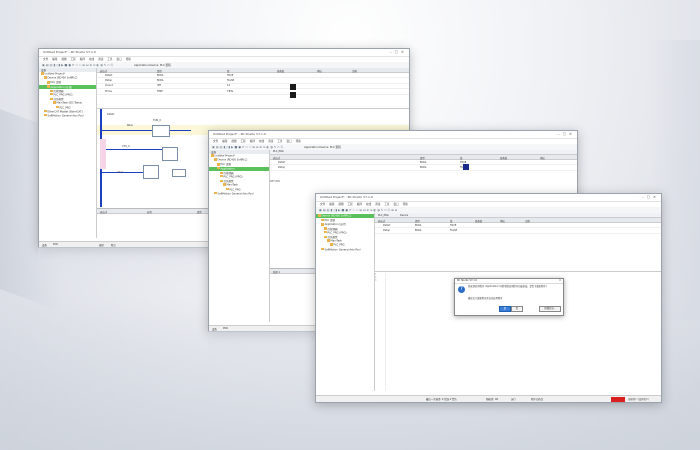 This screenshot has height=450, width=700. I want to click on col-prepared: 准备值, so click(479, 221).